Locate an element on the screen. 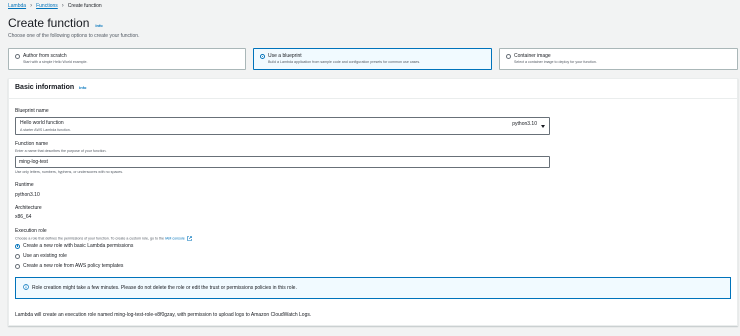  page-title: Create function Info is located at coordinates (55, 23).